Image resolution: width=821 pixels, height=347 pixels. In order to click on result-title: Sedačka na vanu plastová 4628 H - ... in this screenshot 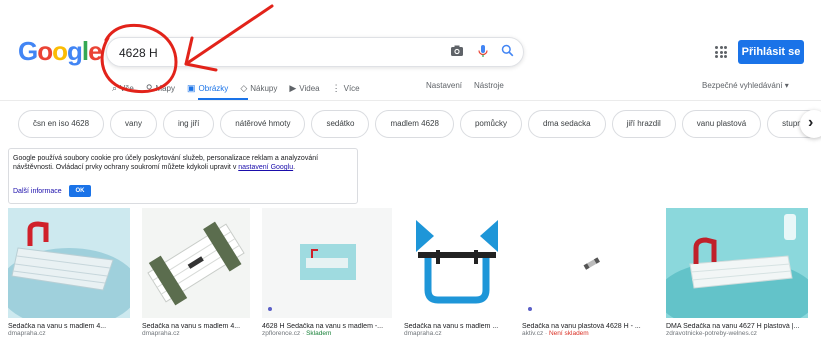, I will do `click(588, 326)`.